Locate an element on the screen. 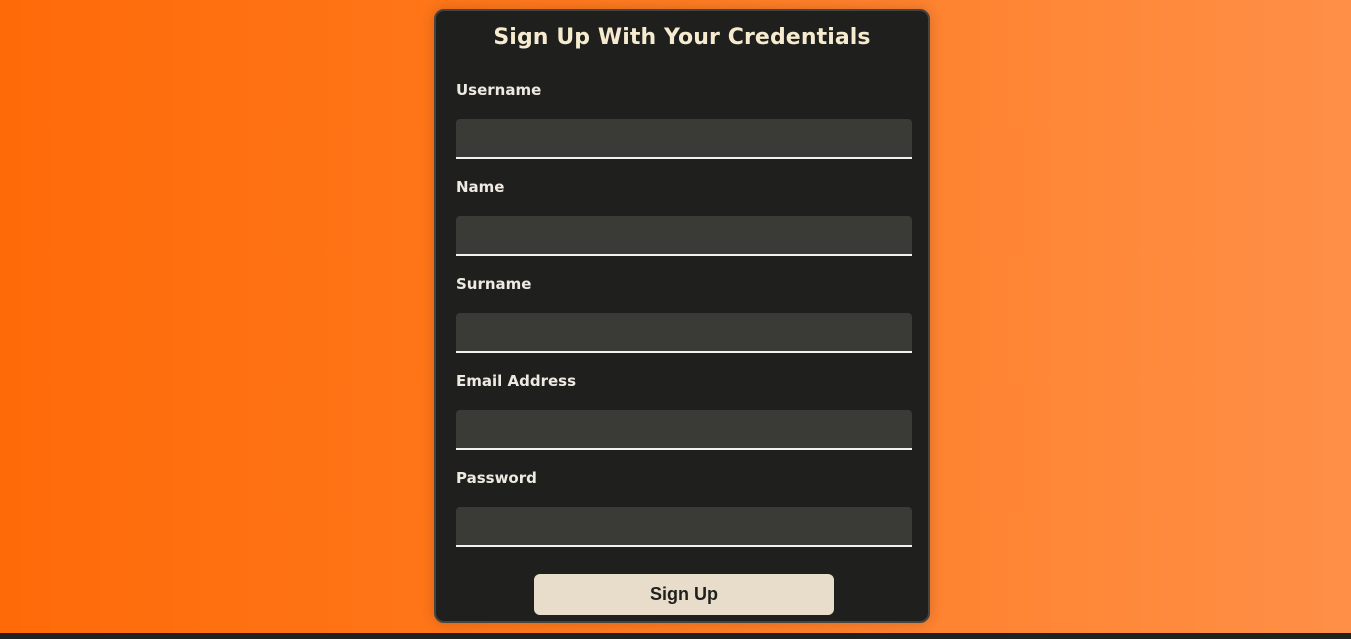 The width and height of the screenshot is (1351, 639). name-label: Name is located at coordinates (480, 187).